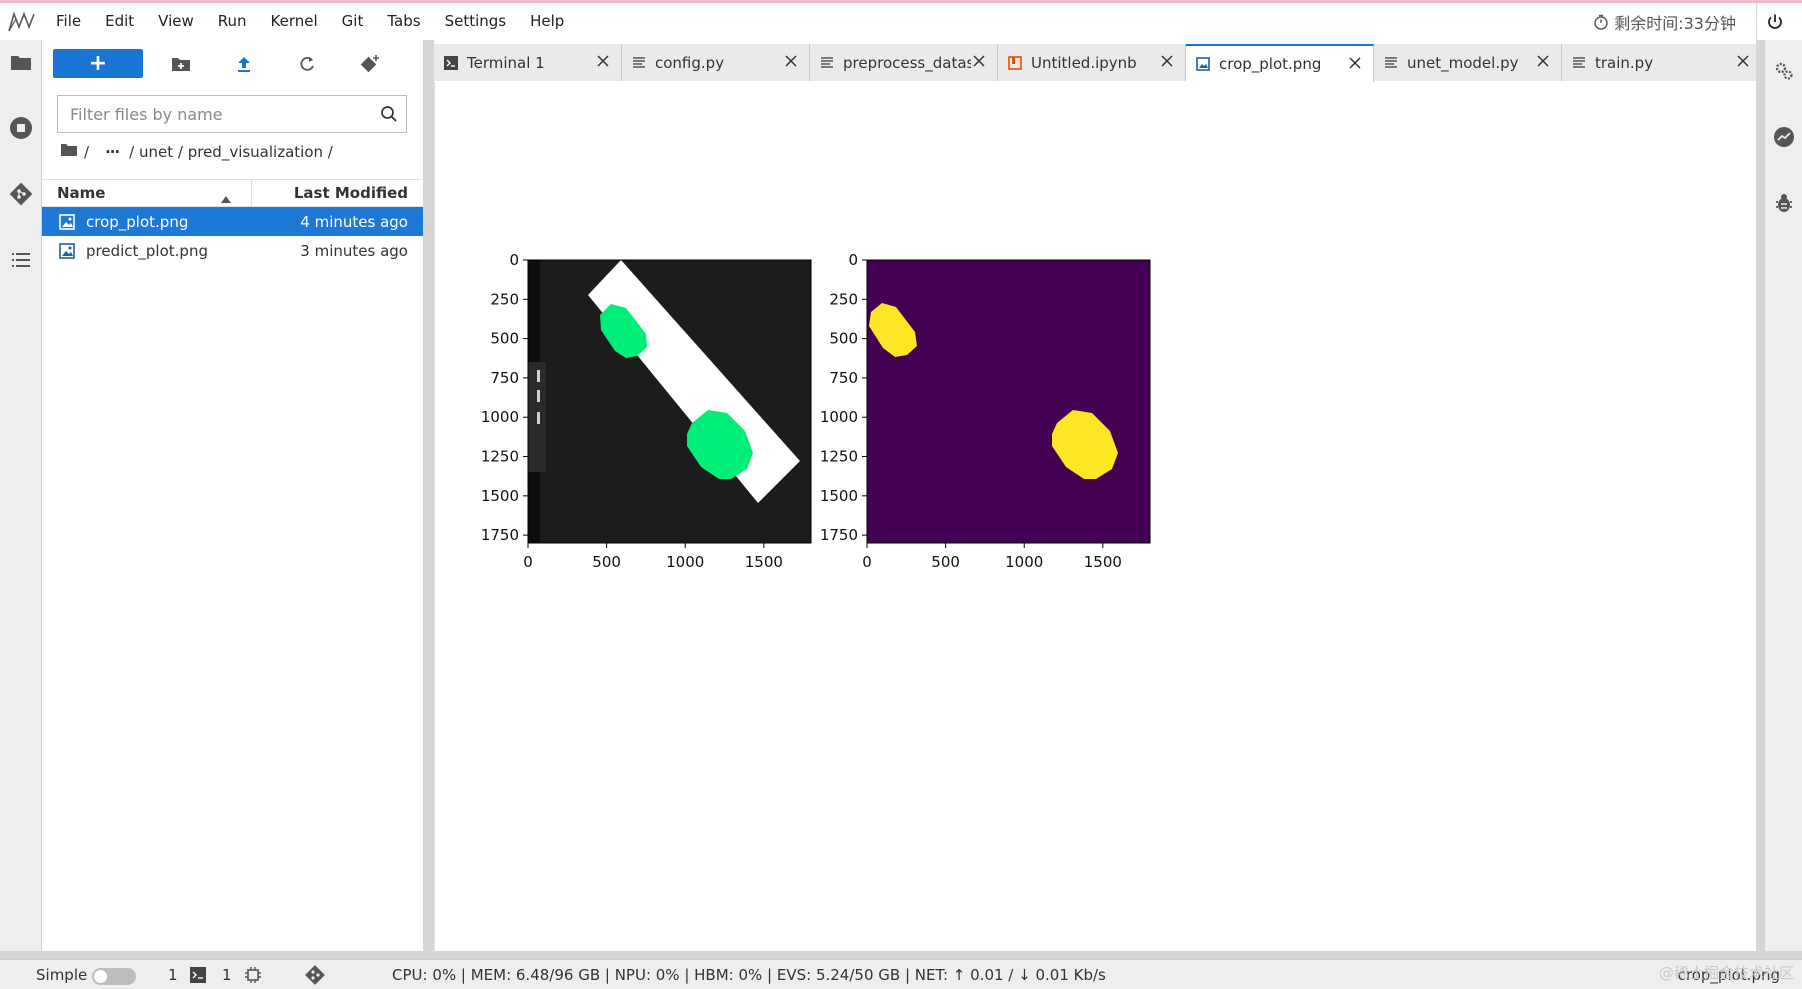  What do you see at coordinates (716, 62) in the screenshot?
I see `tab-config-py: config.py` at bounding box center [716, 62].